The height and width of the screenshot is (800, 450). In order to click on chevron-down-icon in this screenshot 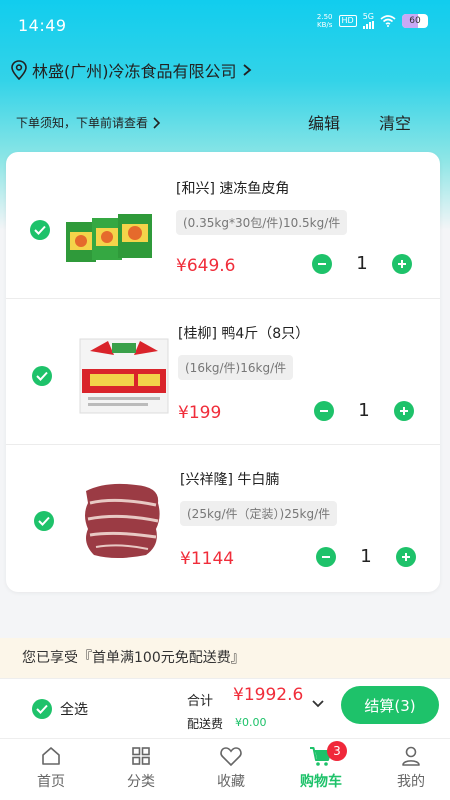, I will do `click(318, 704)`.